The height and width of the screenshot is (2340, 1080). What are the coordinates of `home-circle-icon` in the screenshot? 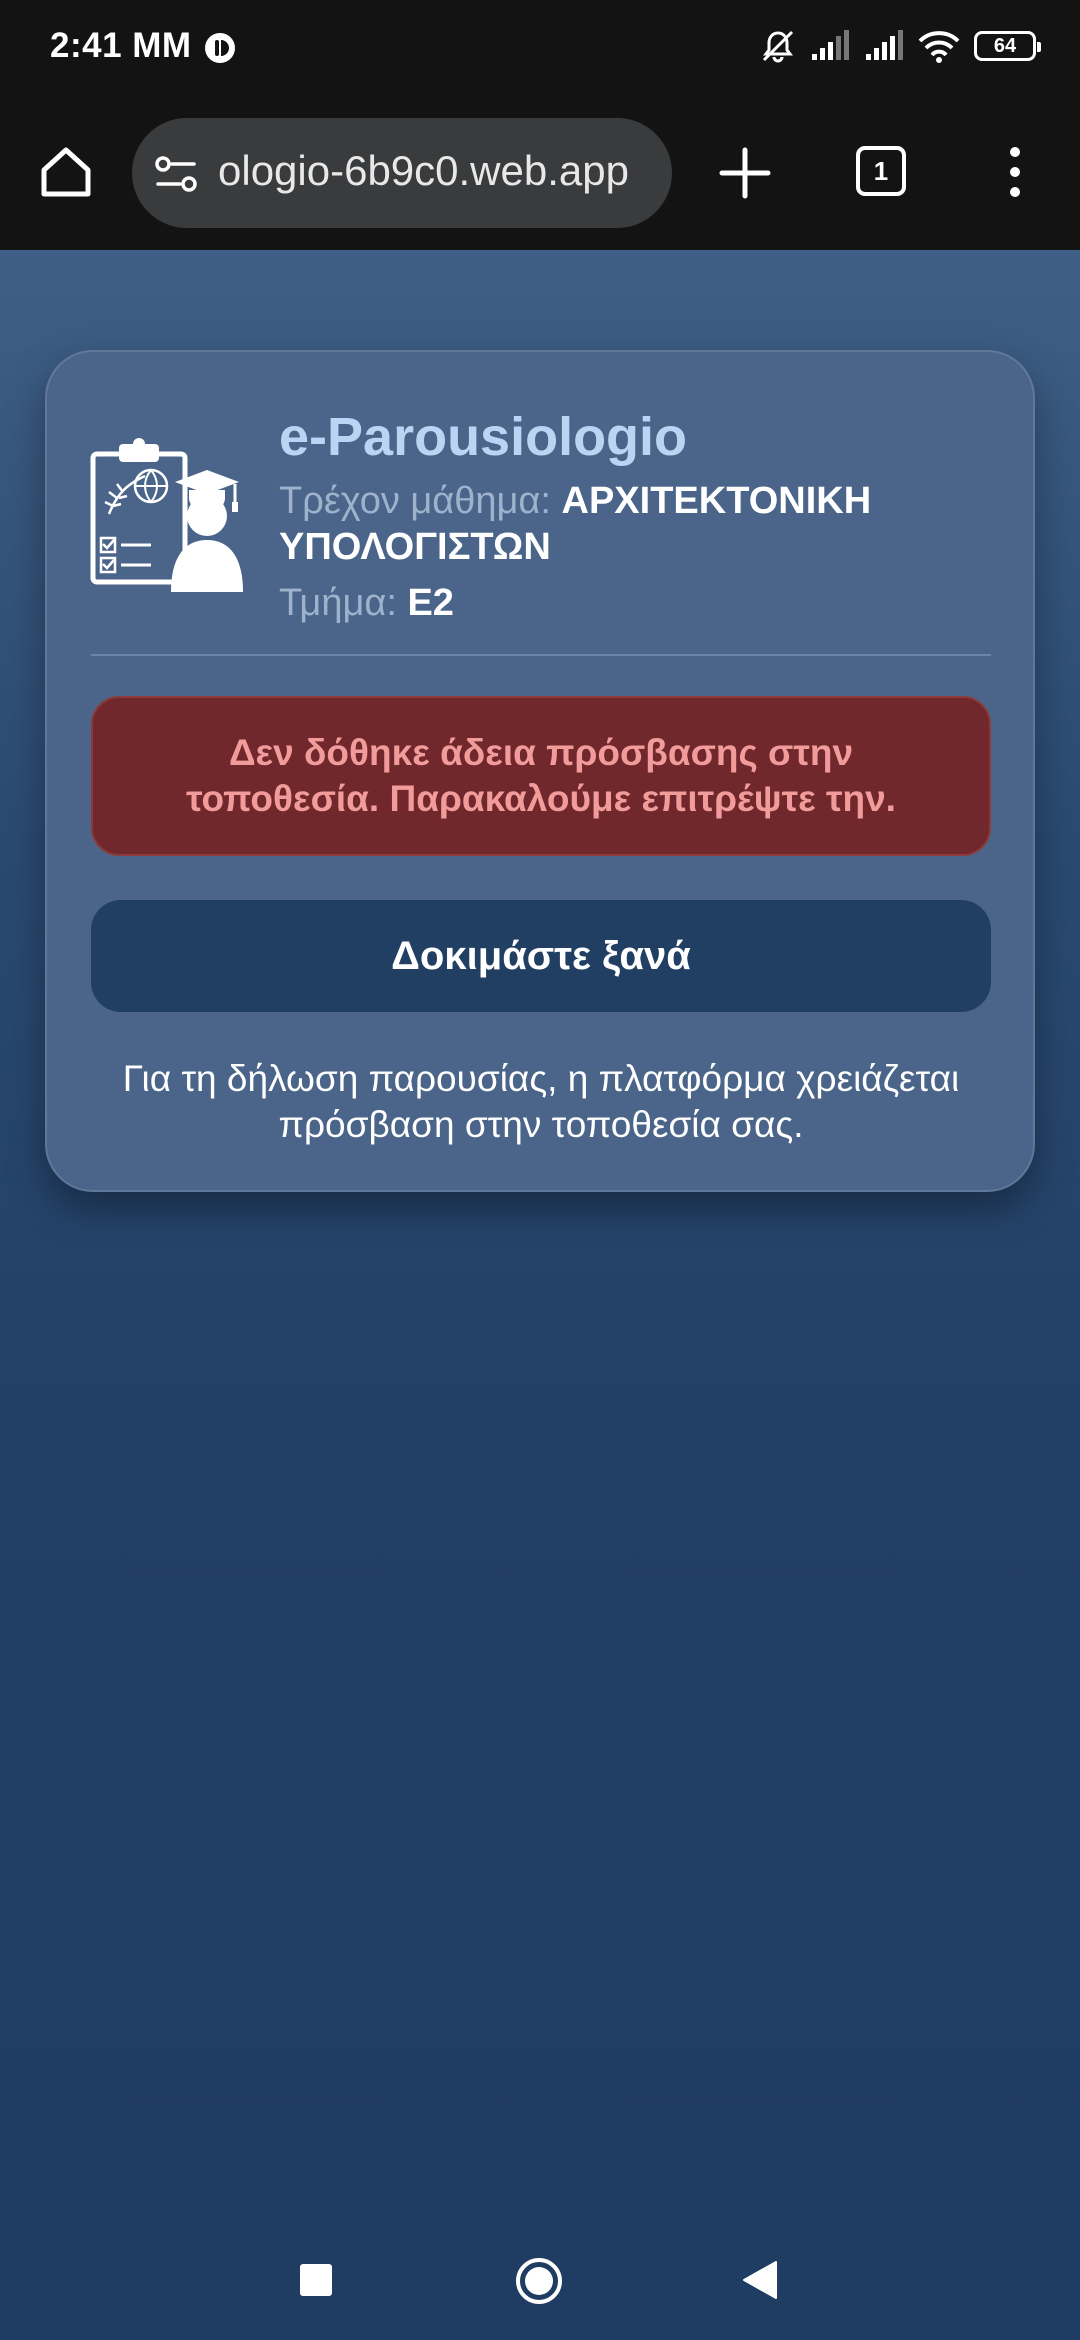 It's located at (539, 2281).